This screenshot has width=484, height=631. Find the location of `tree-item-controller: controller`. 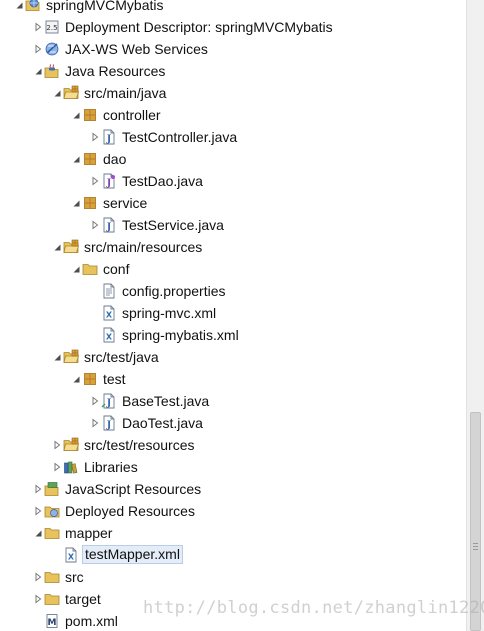

tree-item-controller: controller is located at coordinates (233, 115).